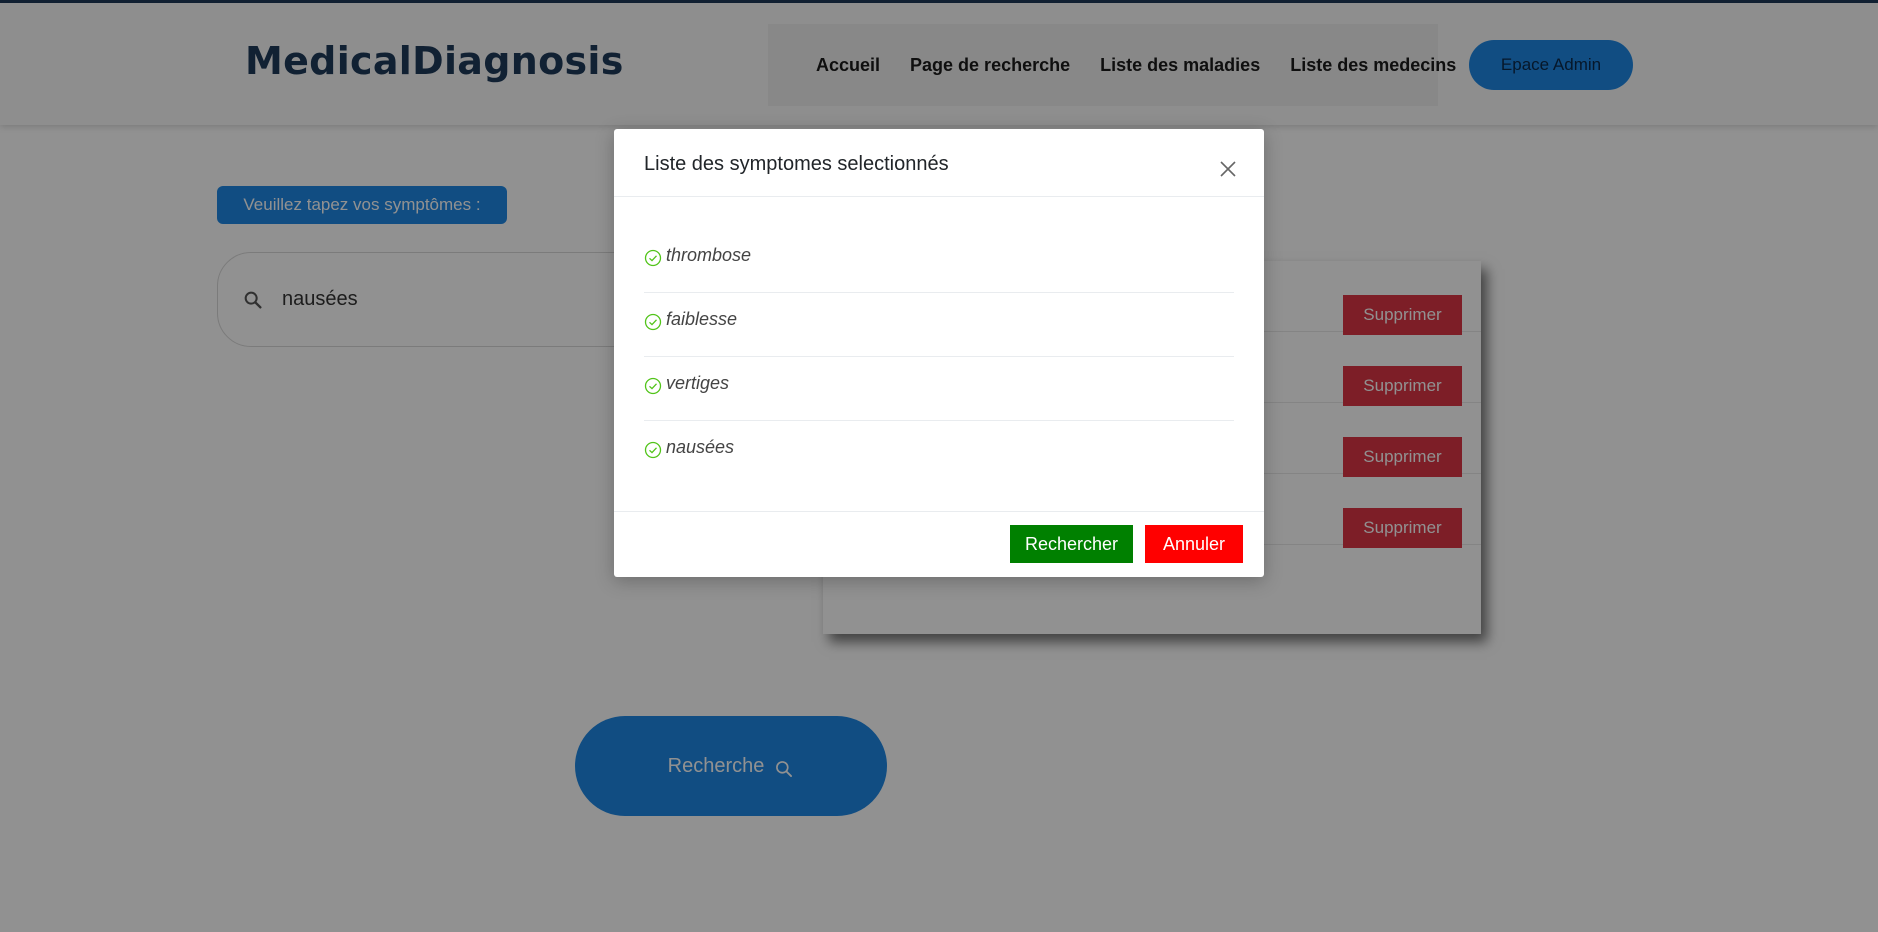 This screenshot has height=932, width=1878. Describe the element at coordinates (1194, 544) in the screenshot. I see `annuler-button: Annuler` at that location.